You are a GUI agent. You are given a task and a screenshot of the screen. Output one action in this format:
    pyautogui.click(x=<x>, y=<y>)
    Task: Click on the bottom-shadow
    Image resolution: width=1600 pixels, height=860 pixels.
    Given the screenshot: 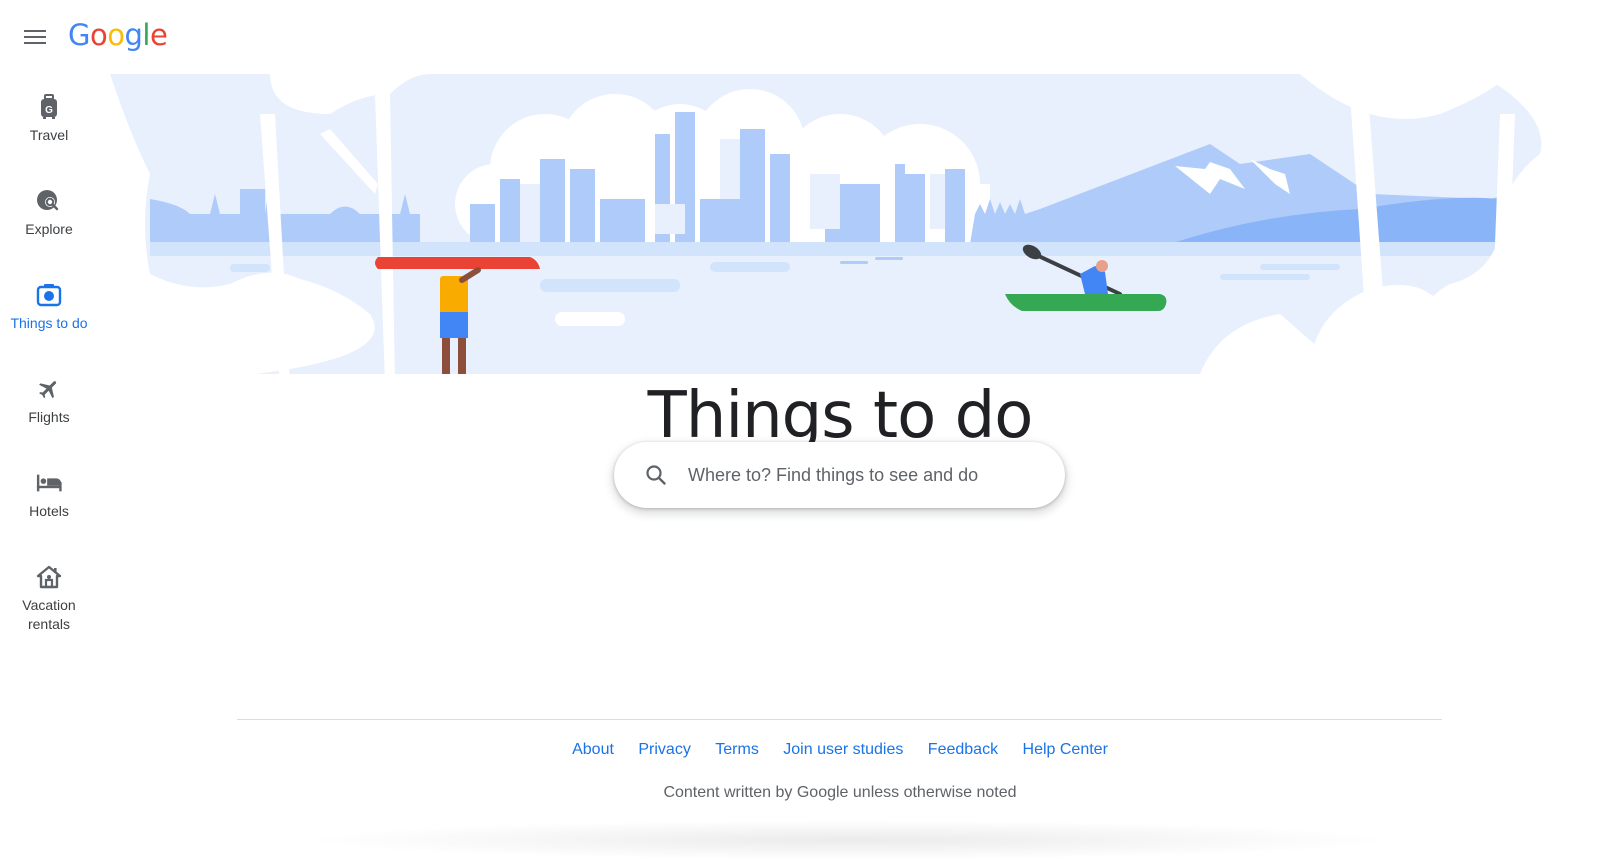 What is the action you would take?
    pyautogui.click(x=850, y=840)
    